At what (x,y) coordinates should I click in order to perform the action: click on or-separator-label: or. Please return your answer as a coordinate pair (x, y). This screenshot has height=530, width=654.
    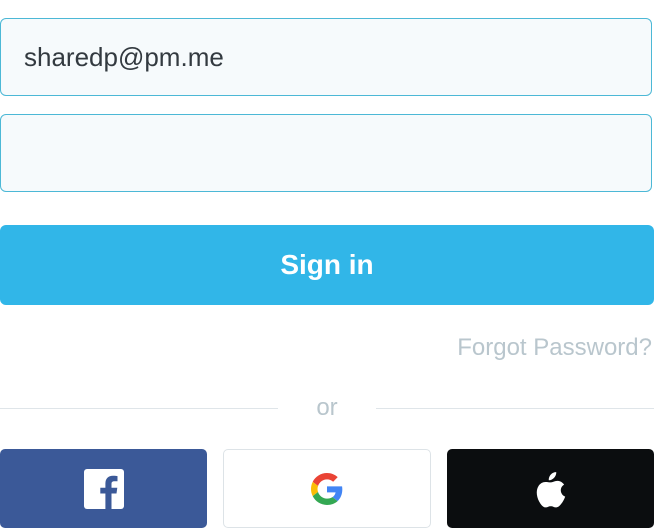
    Looking at the image, I should click on (327, 407).